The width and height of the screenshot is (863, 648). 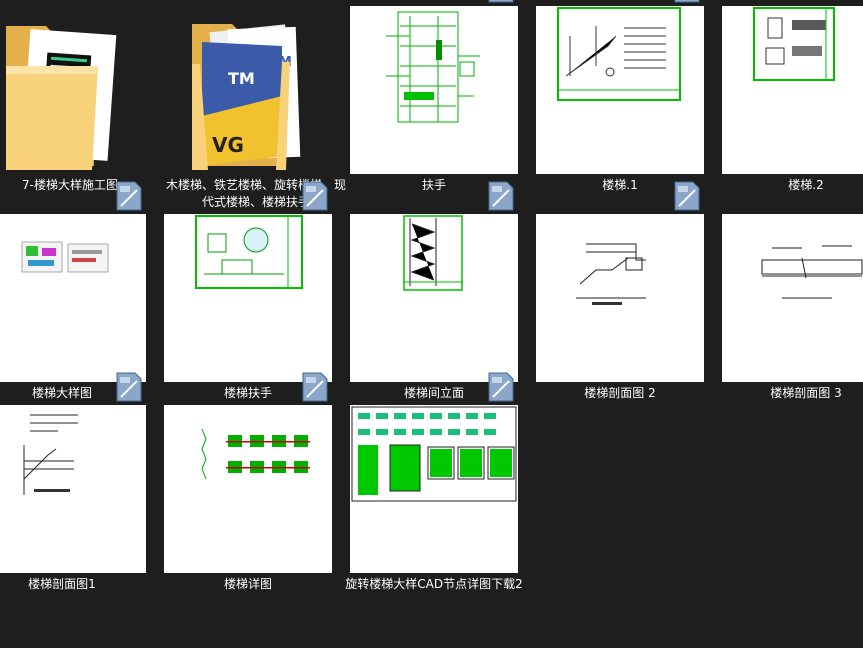 I want to click on file-name: 楼梯剖面图 2, so click(x=620, y=393).